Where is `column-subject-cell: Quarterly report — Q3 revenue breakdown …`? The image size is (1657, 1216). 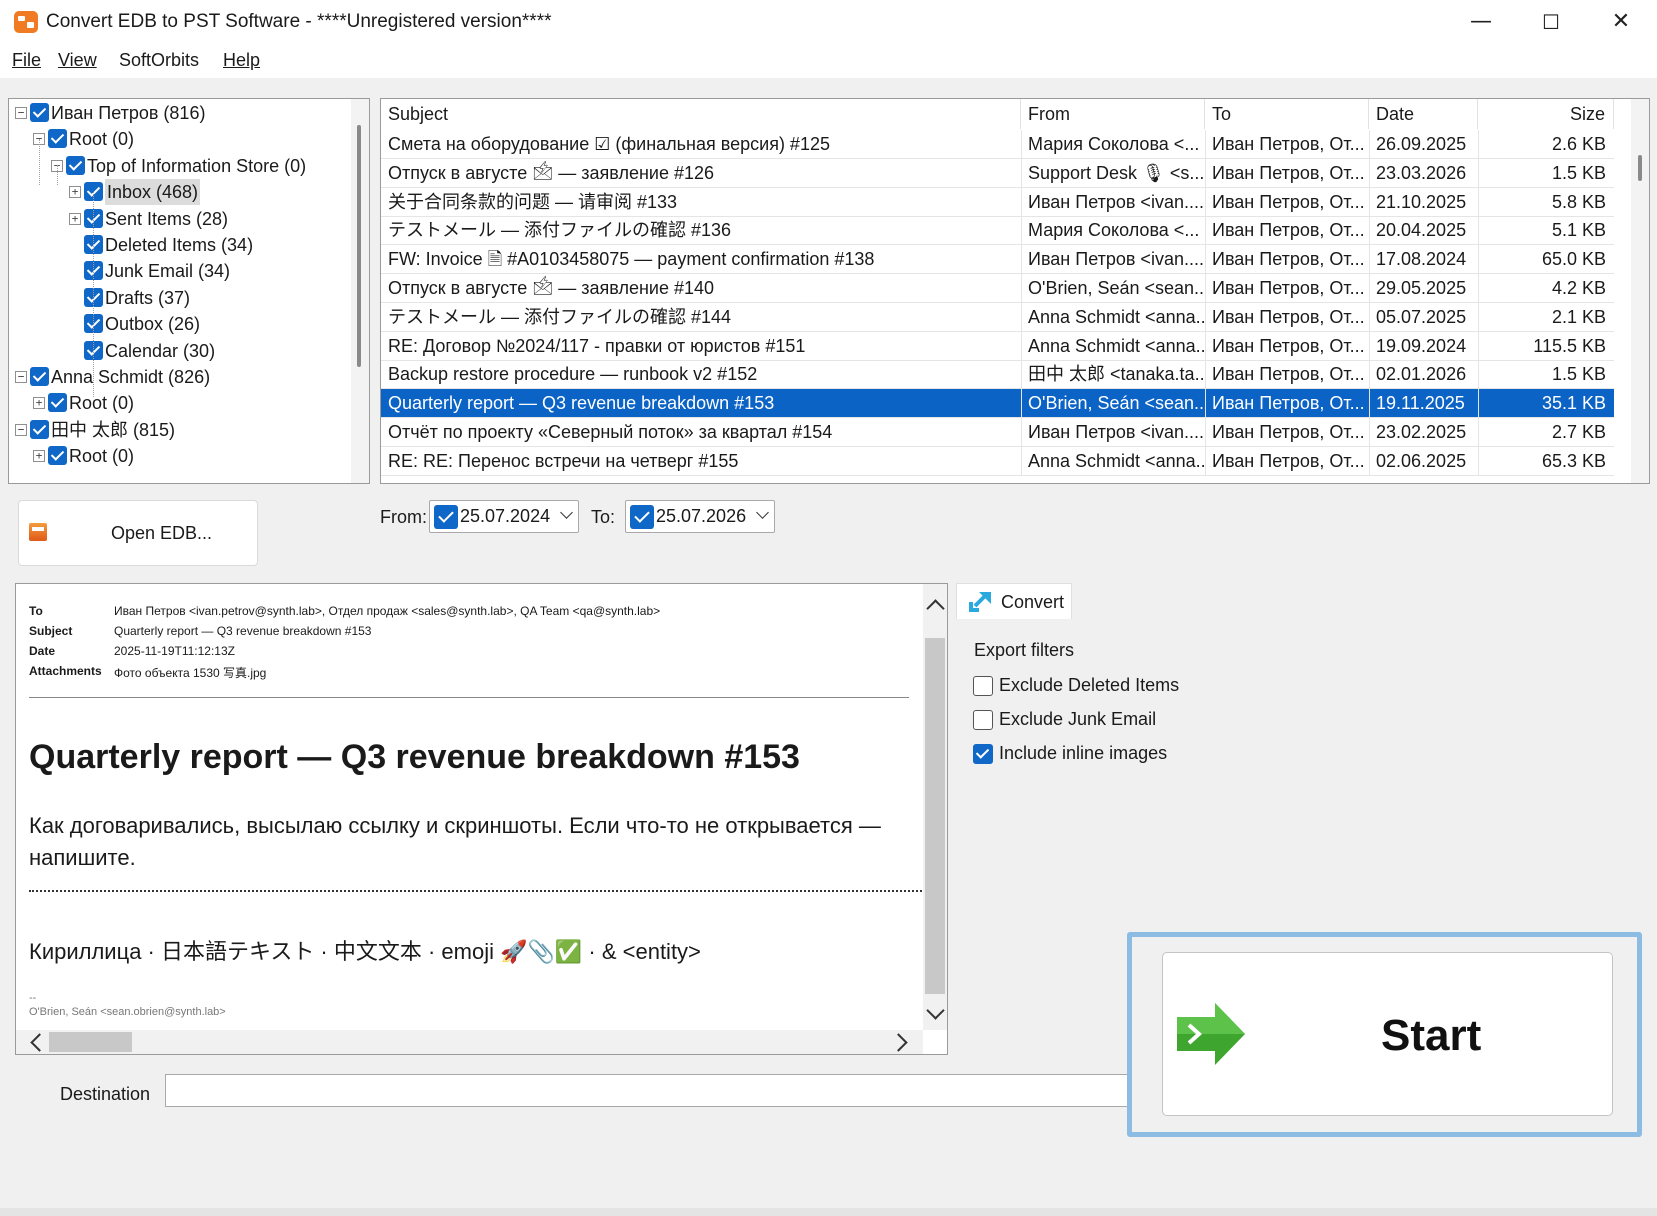
column-subject-cell: Quarterly report — Q3 revenue breakdown … is located at coordinates (581, 403).